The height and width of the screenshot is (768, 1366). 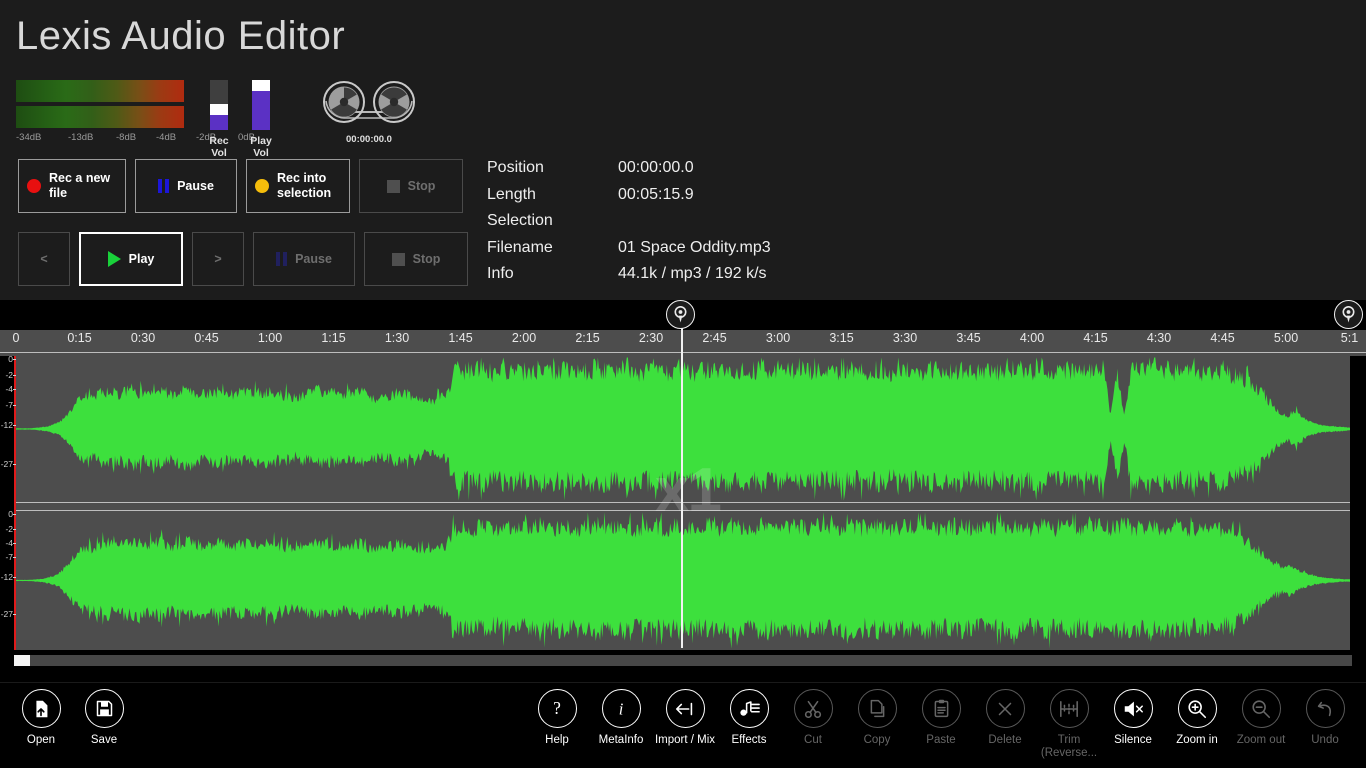 What do you see at coordinates (656, 194) in the screenshot?
I see `info-value: 00:05:15.9` at bounding box center [656, 194].